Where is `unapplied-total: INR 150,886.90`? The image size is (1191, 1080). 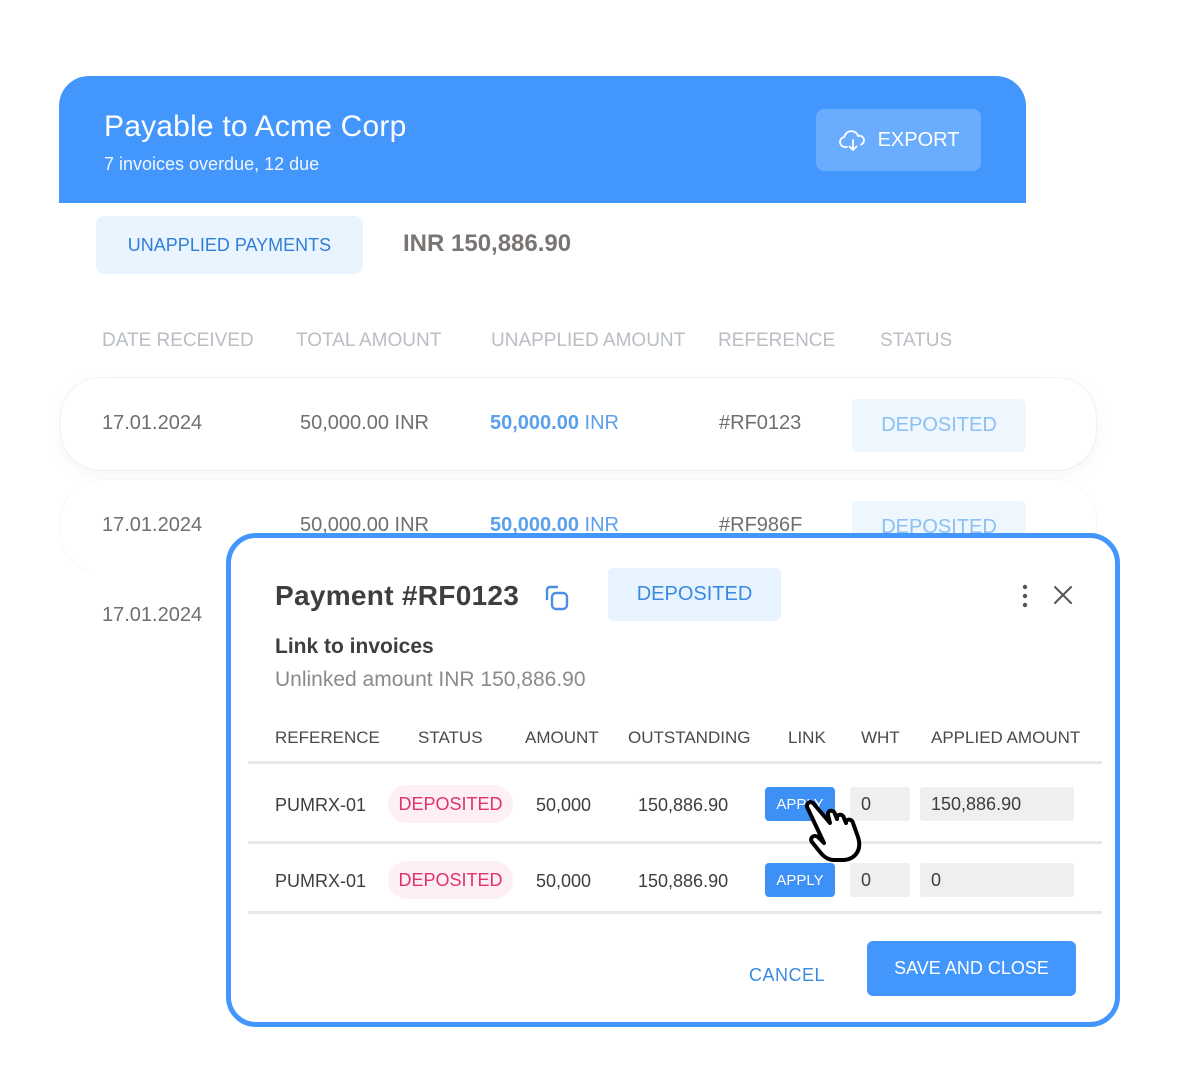
unapplied-total: INR 150,886.90 is located at coordinates (487, 243).